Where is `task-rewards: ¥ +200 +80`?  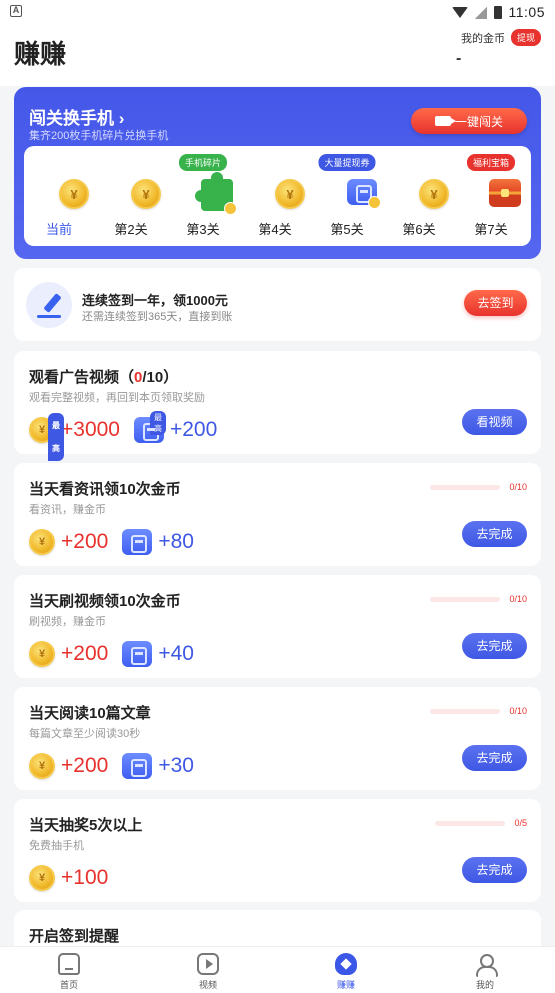
task-rewards: ¥ +200 +80 is located at coordinates (111, 542).